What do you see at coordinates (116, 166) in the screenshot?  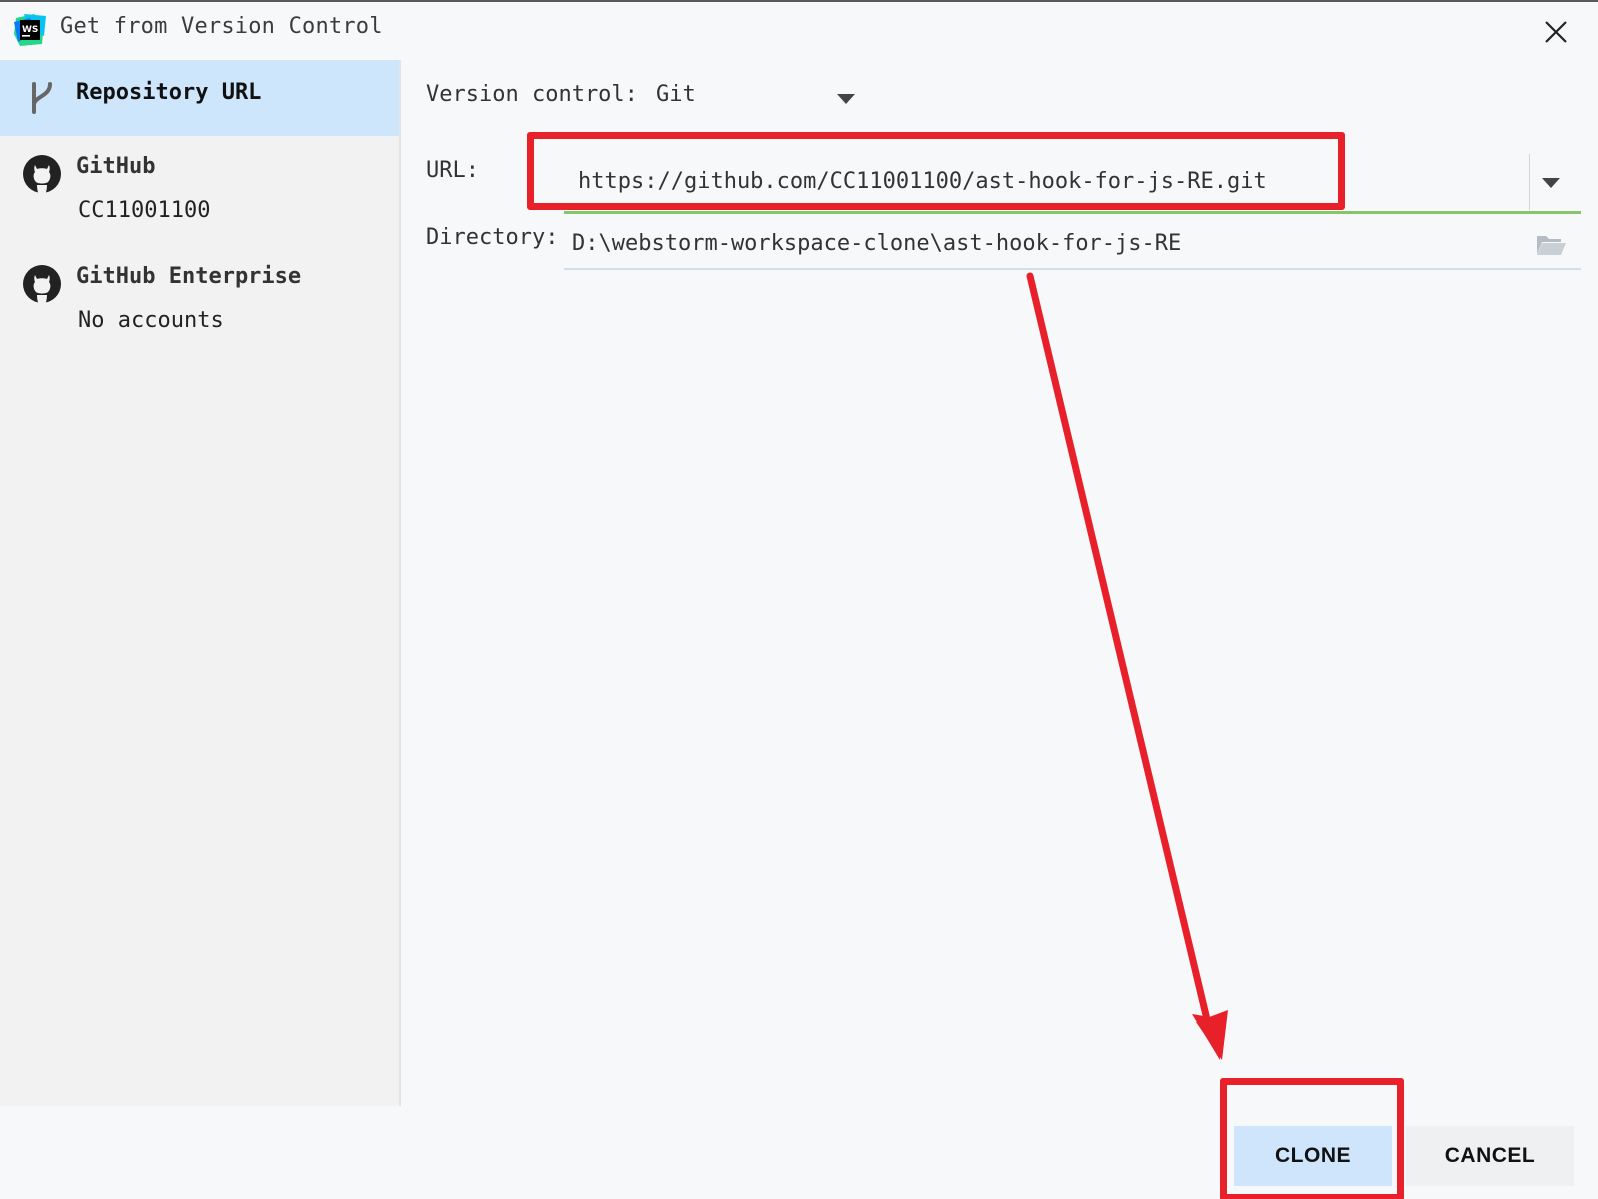 I see `sidebar-item-label: GitHub` at bounding box center [116, 166].